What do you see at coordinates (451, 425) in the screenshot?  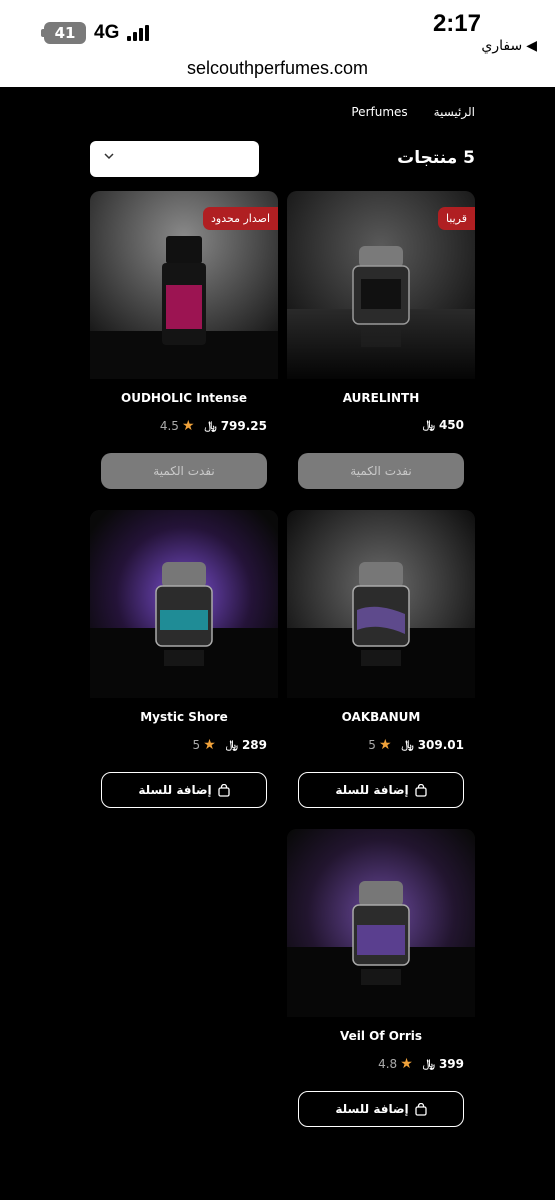 I see `price-value: 450` at bounding box center [451, 425].